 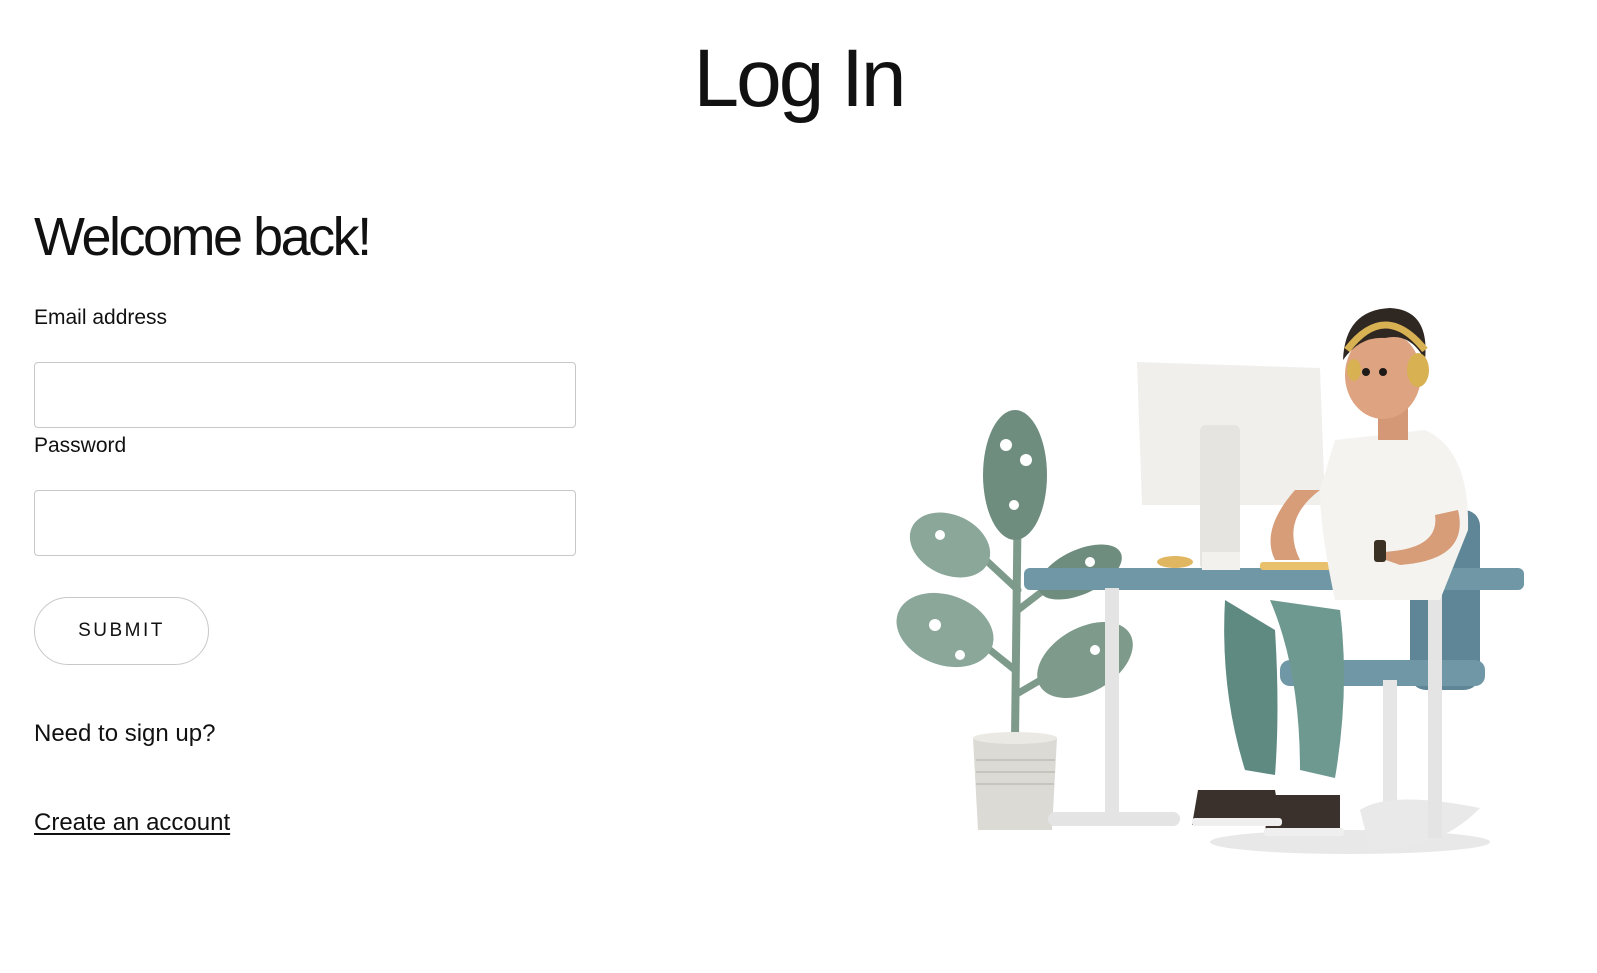 I want to click on submit-button: SUBMIT, so click(x=121, y=631).